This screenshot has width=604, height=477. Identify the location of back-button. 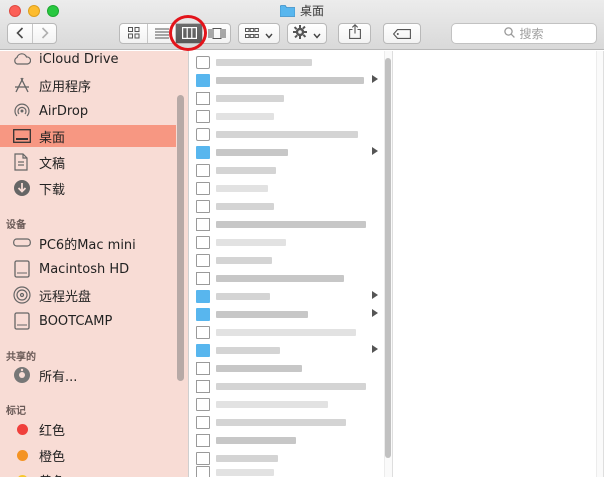
(20, 33).